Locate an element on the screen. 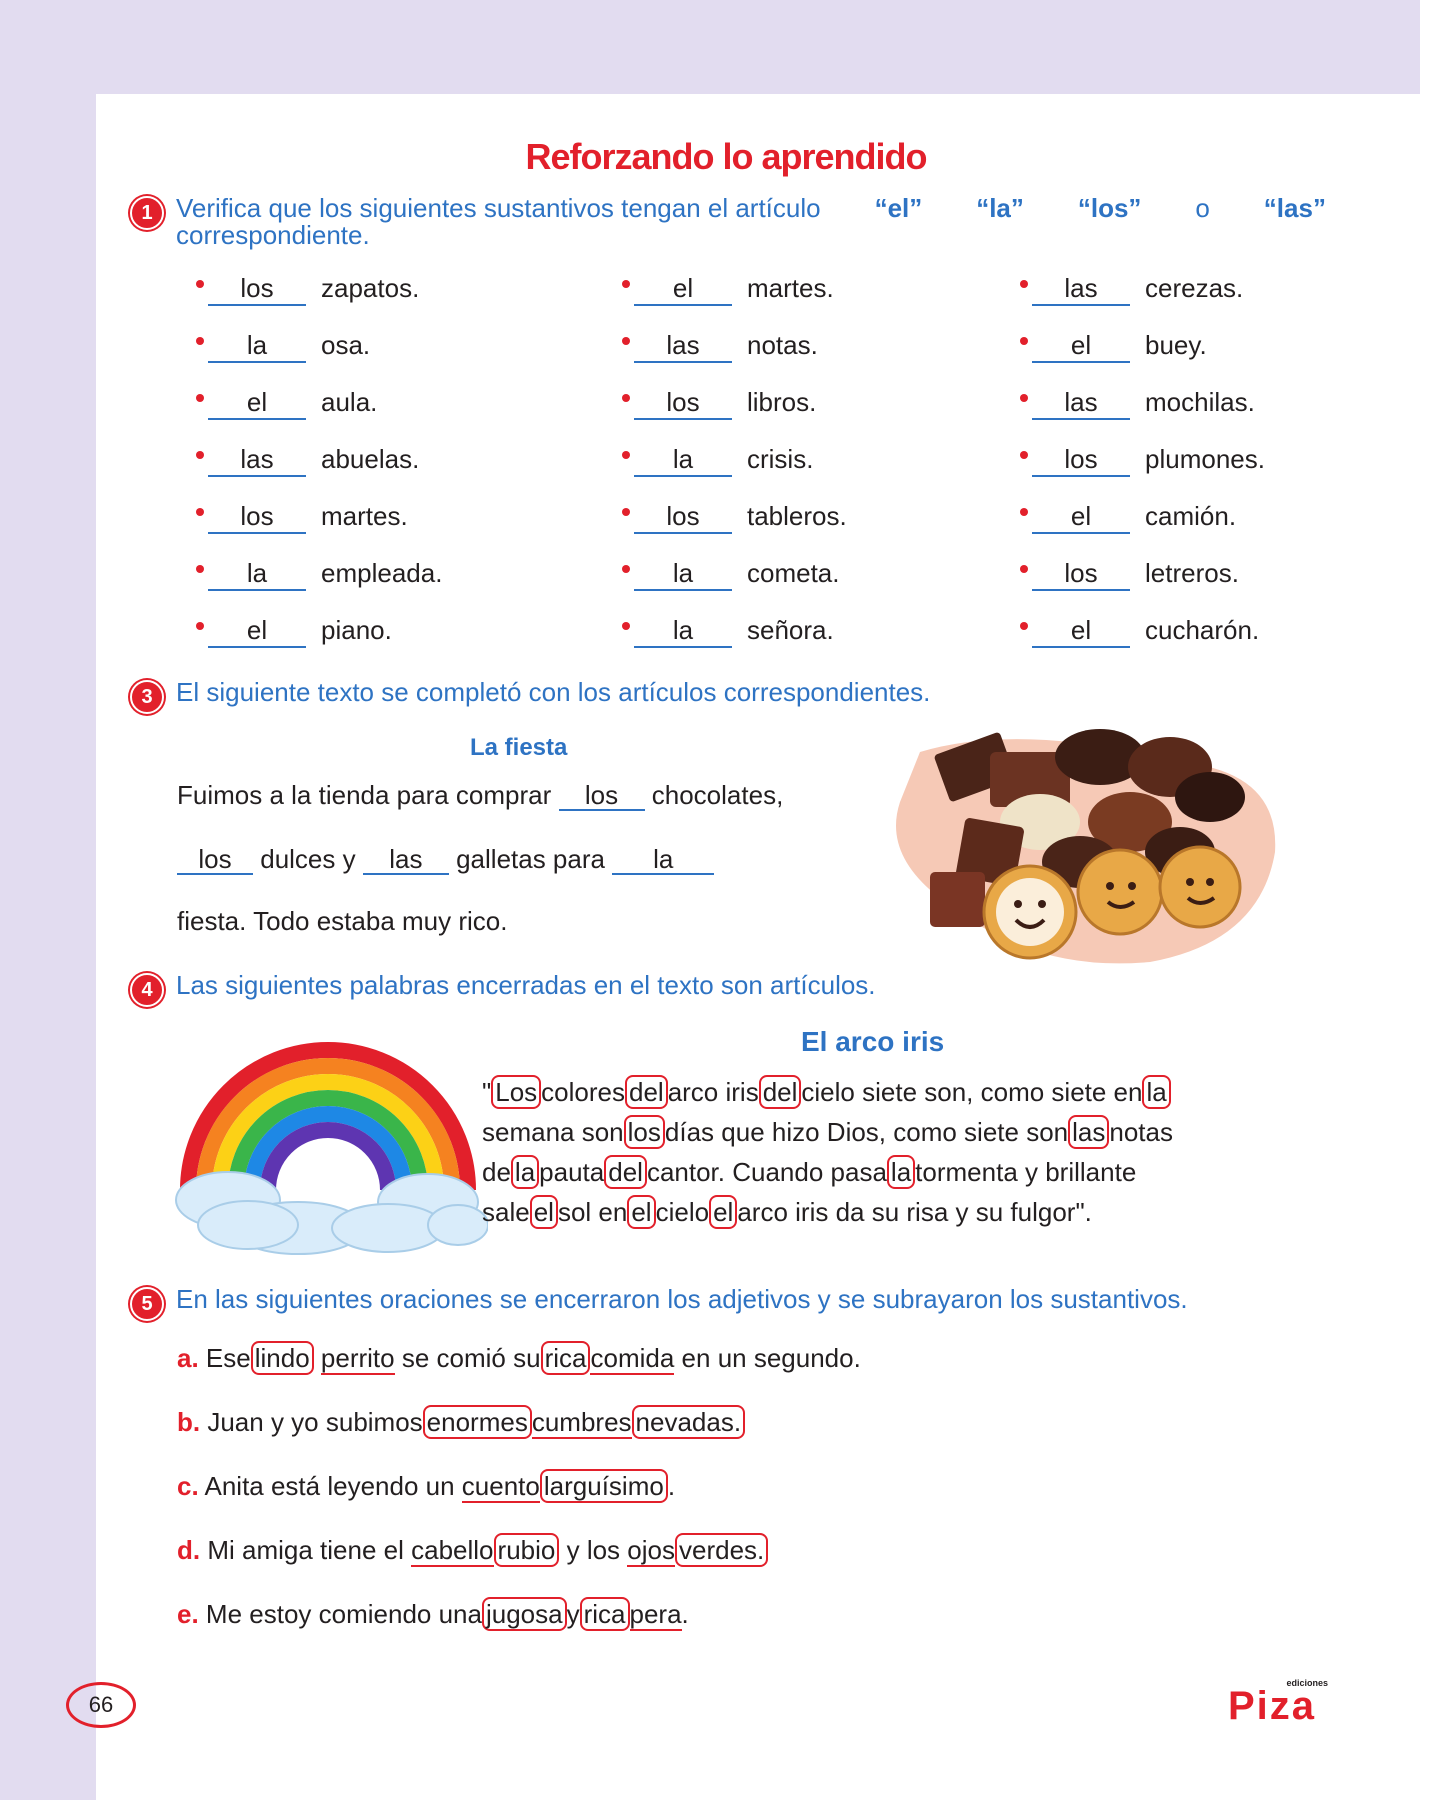 Image resolution: width=1452 pixels, height=1800 pixels. top-band is located at coordinates (710, 47).